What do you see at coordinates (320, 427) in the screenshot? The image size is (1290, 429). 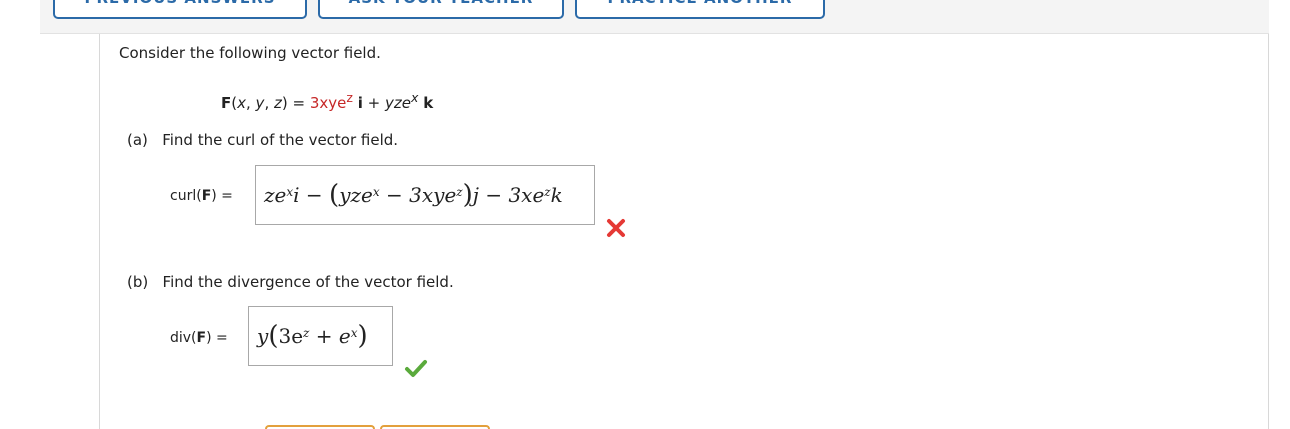 I see `submit-answer-button` at bounding box center [320, 427].